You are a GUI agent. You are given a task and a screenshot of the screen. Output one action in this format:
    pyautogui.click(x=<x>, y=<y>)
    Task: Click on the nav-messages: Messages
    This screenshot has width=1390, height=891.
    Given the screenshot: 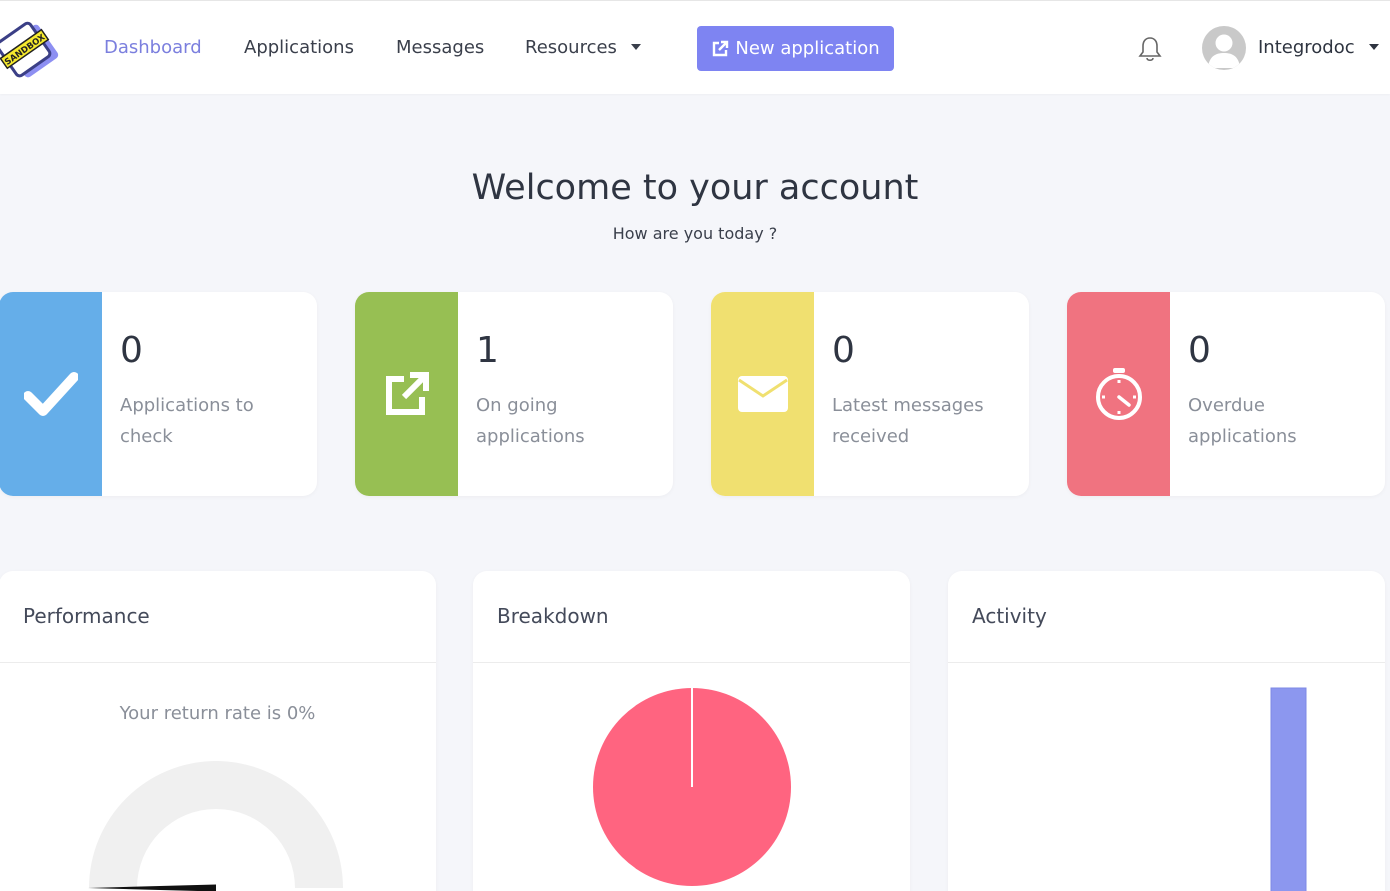 What is the action you would take?
    pyautogui.click(x=440, y=47)
    